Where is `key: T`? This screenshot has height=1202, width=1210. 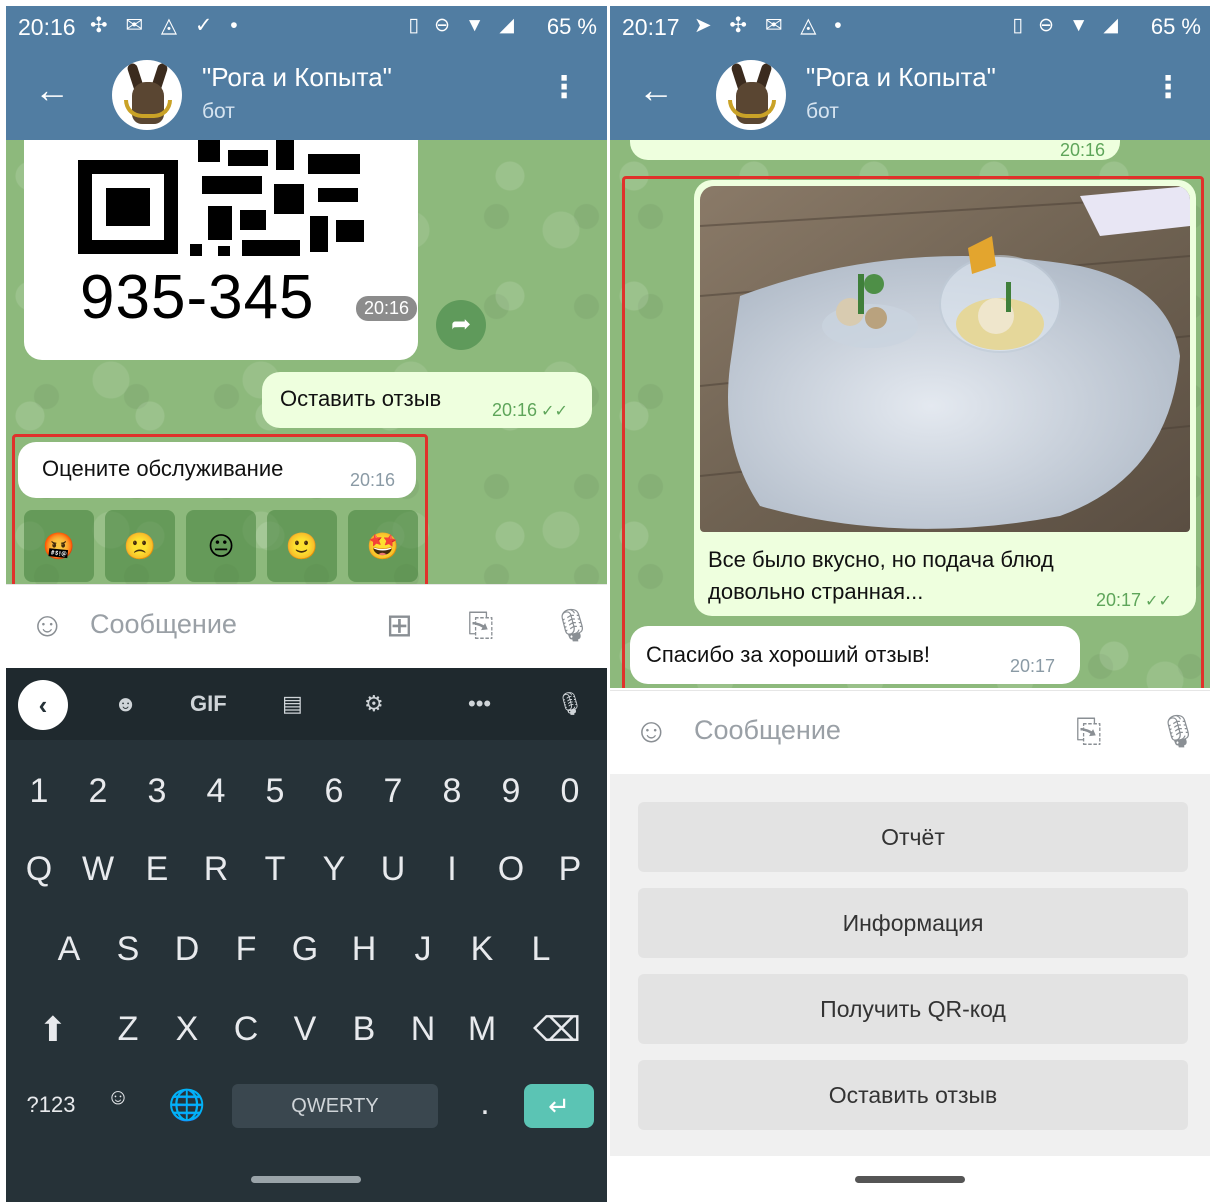 key: T is located at coordinates (275, 869).